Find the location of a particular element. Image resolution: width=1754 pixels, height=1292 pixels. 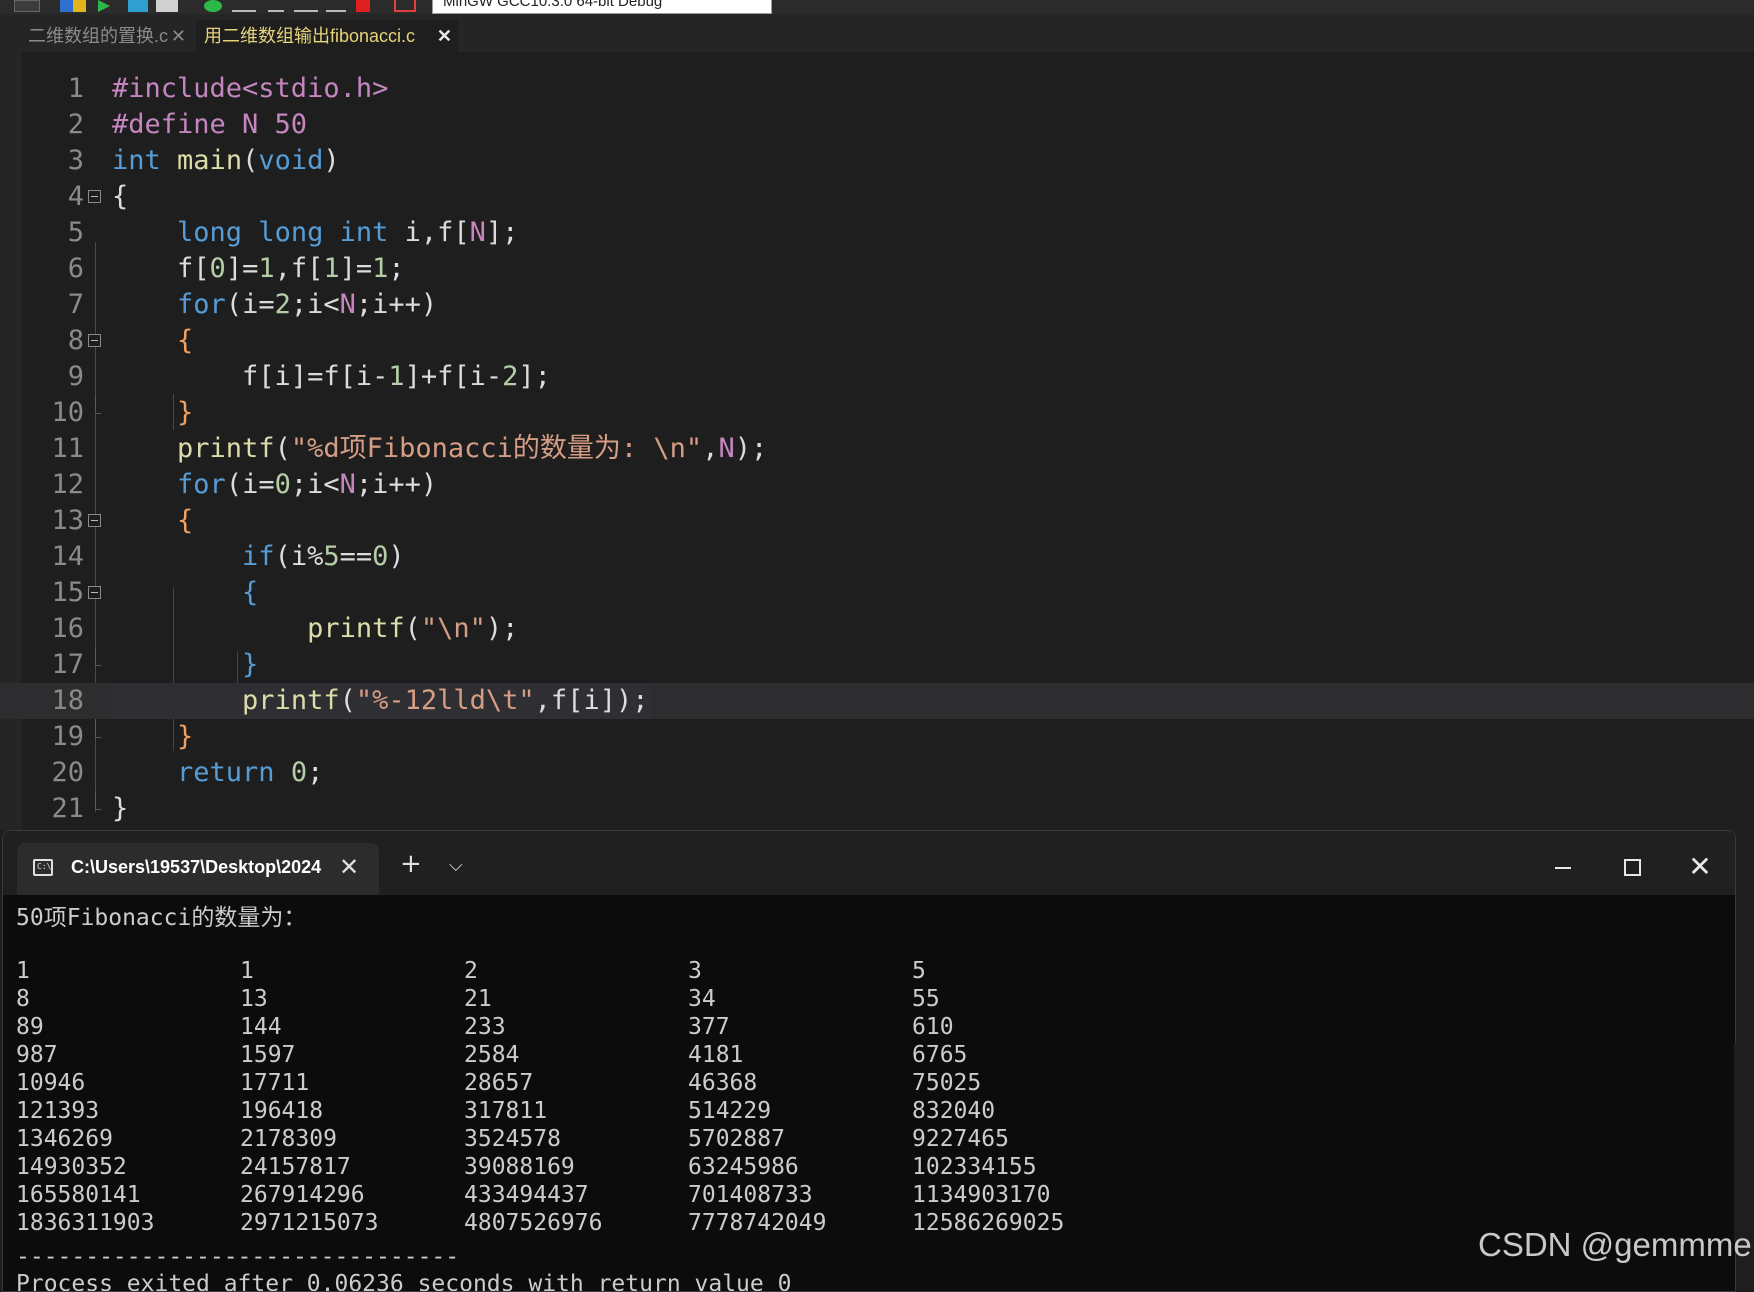

toolbar-unindent-icon is located at coordinates (276, 6).